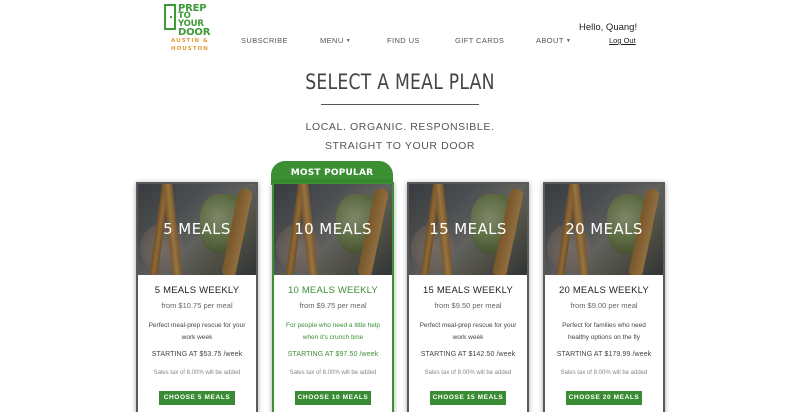 The width and height of the screenshot is (800, 412). What do you see at coordinates (197, 398) in the screenshot?
I see `choose-5-meals-button: CHOOSE 5 MEALS` at bounding box center [197, 398].